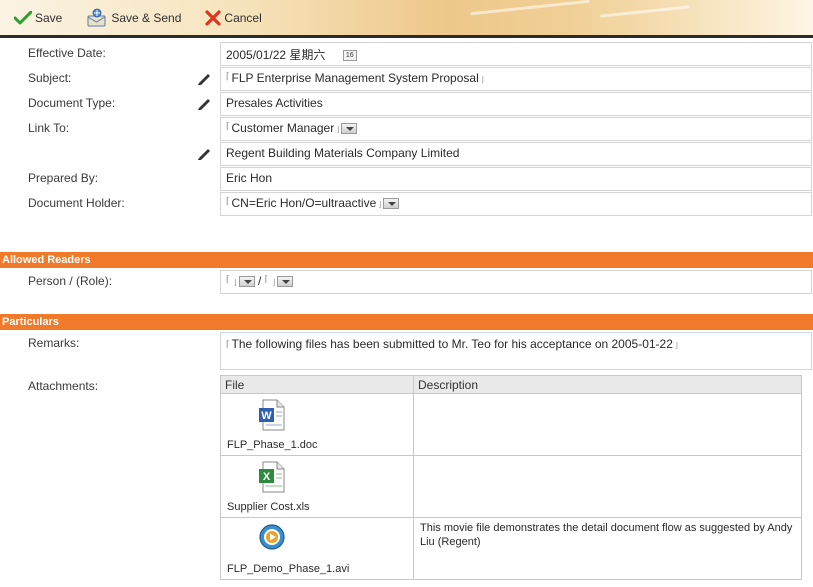 The width and height of the screenshot is (813, 587). What do you see at coordinates (285, 282) in the screenshot?
I see `role-dropdown-icon` at bounding box center [285, 282].